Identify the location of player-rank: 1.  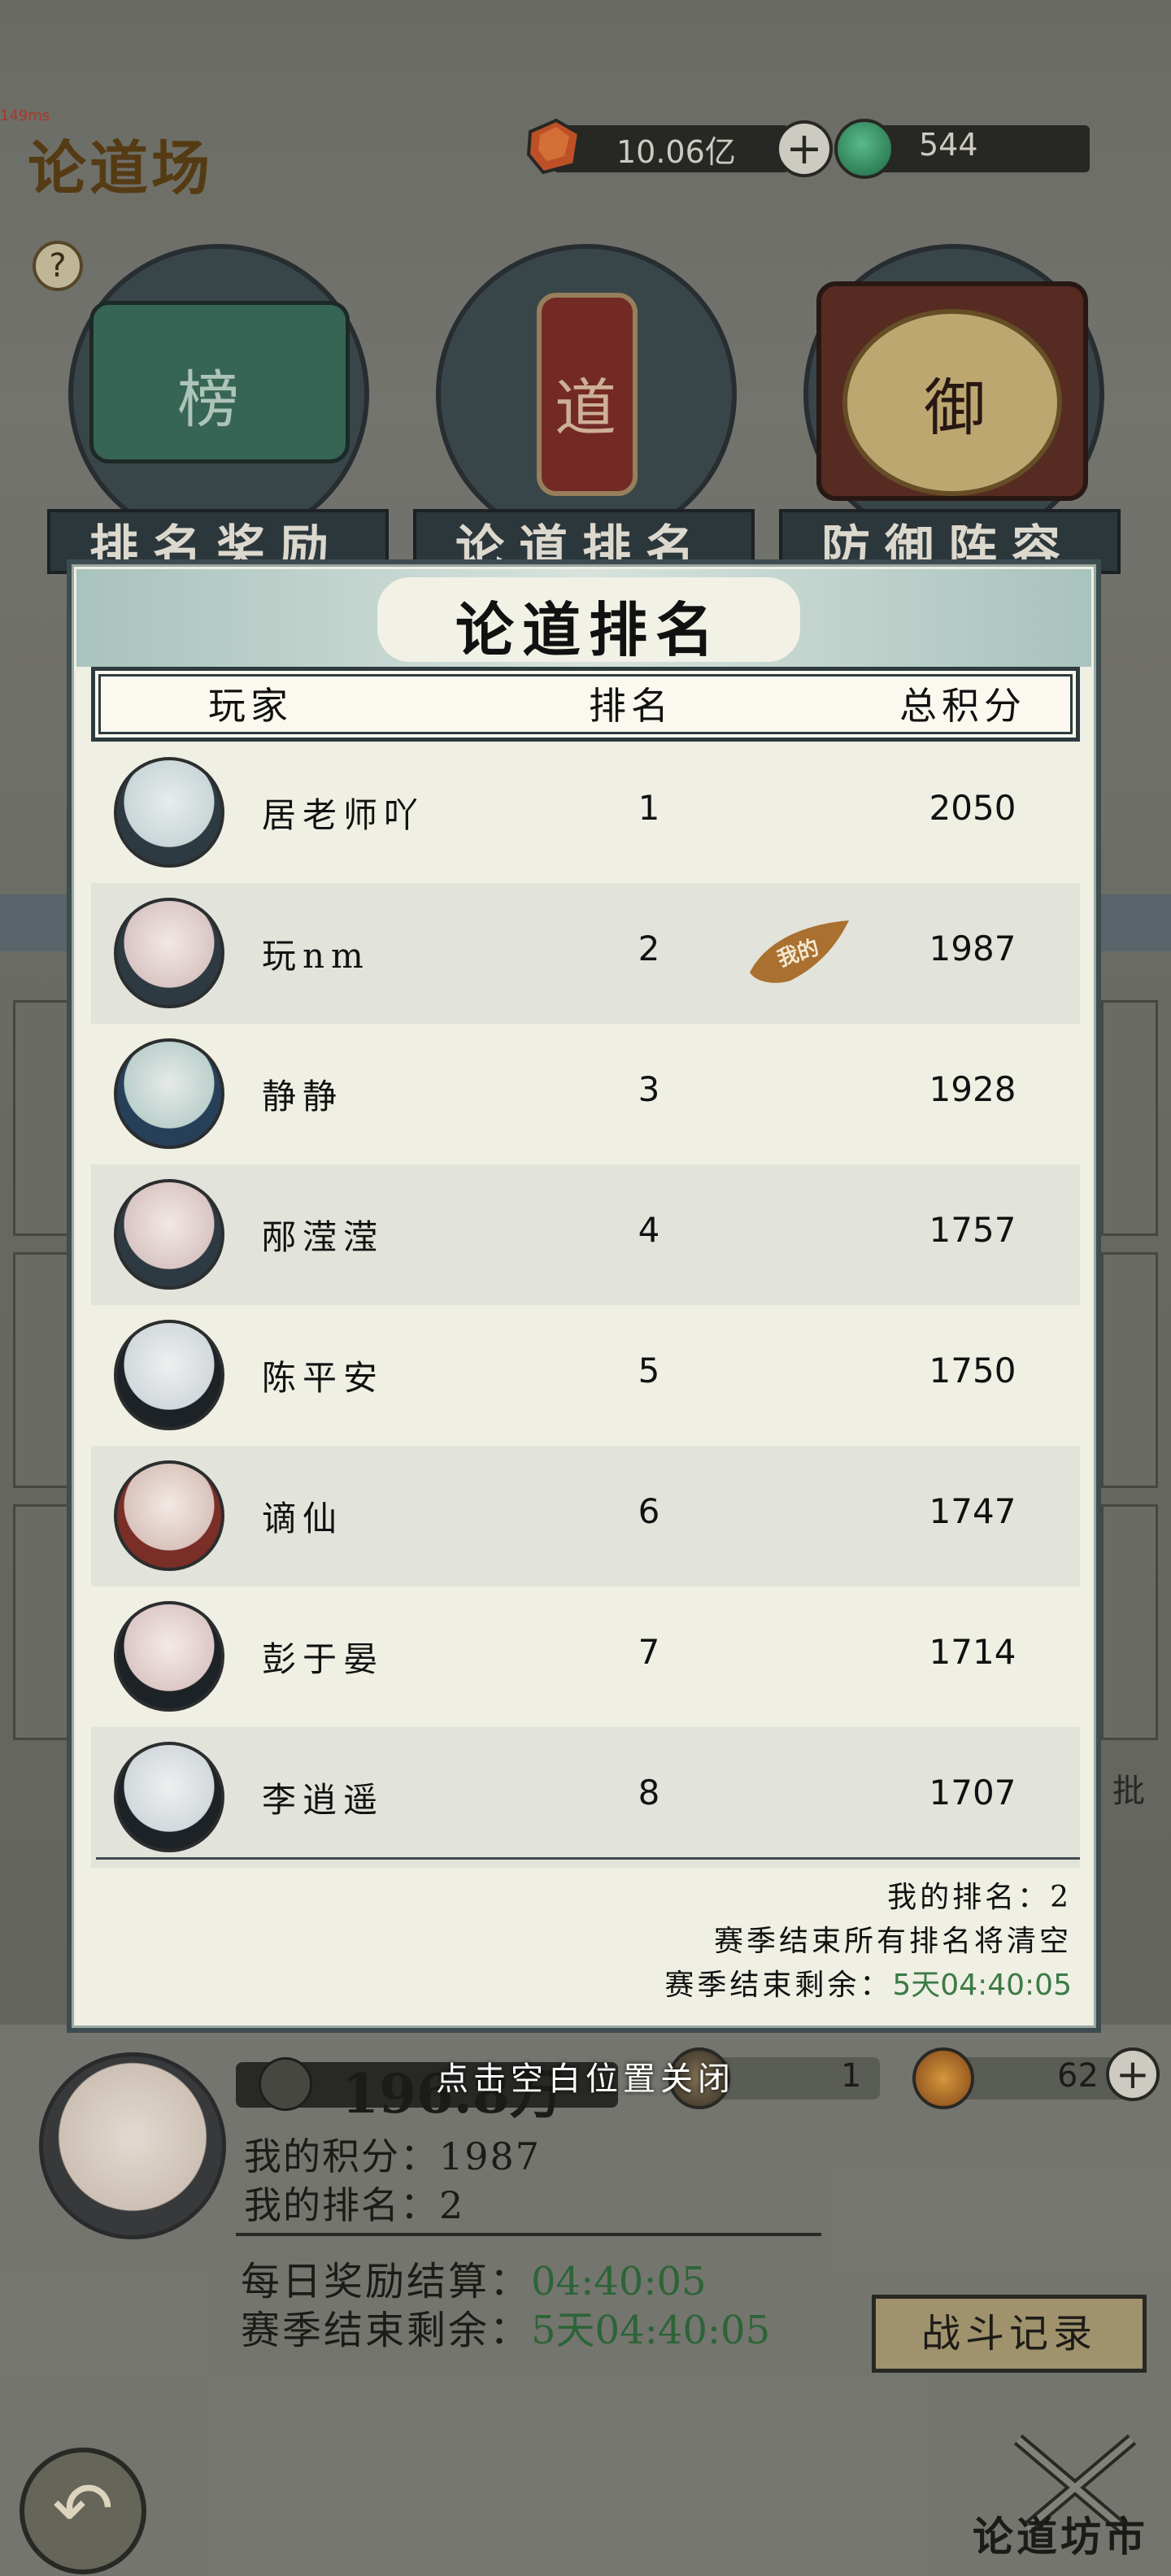
(649, 808).